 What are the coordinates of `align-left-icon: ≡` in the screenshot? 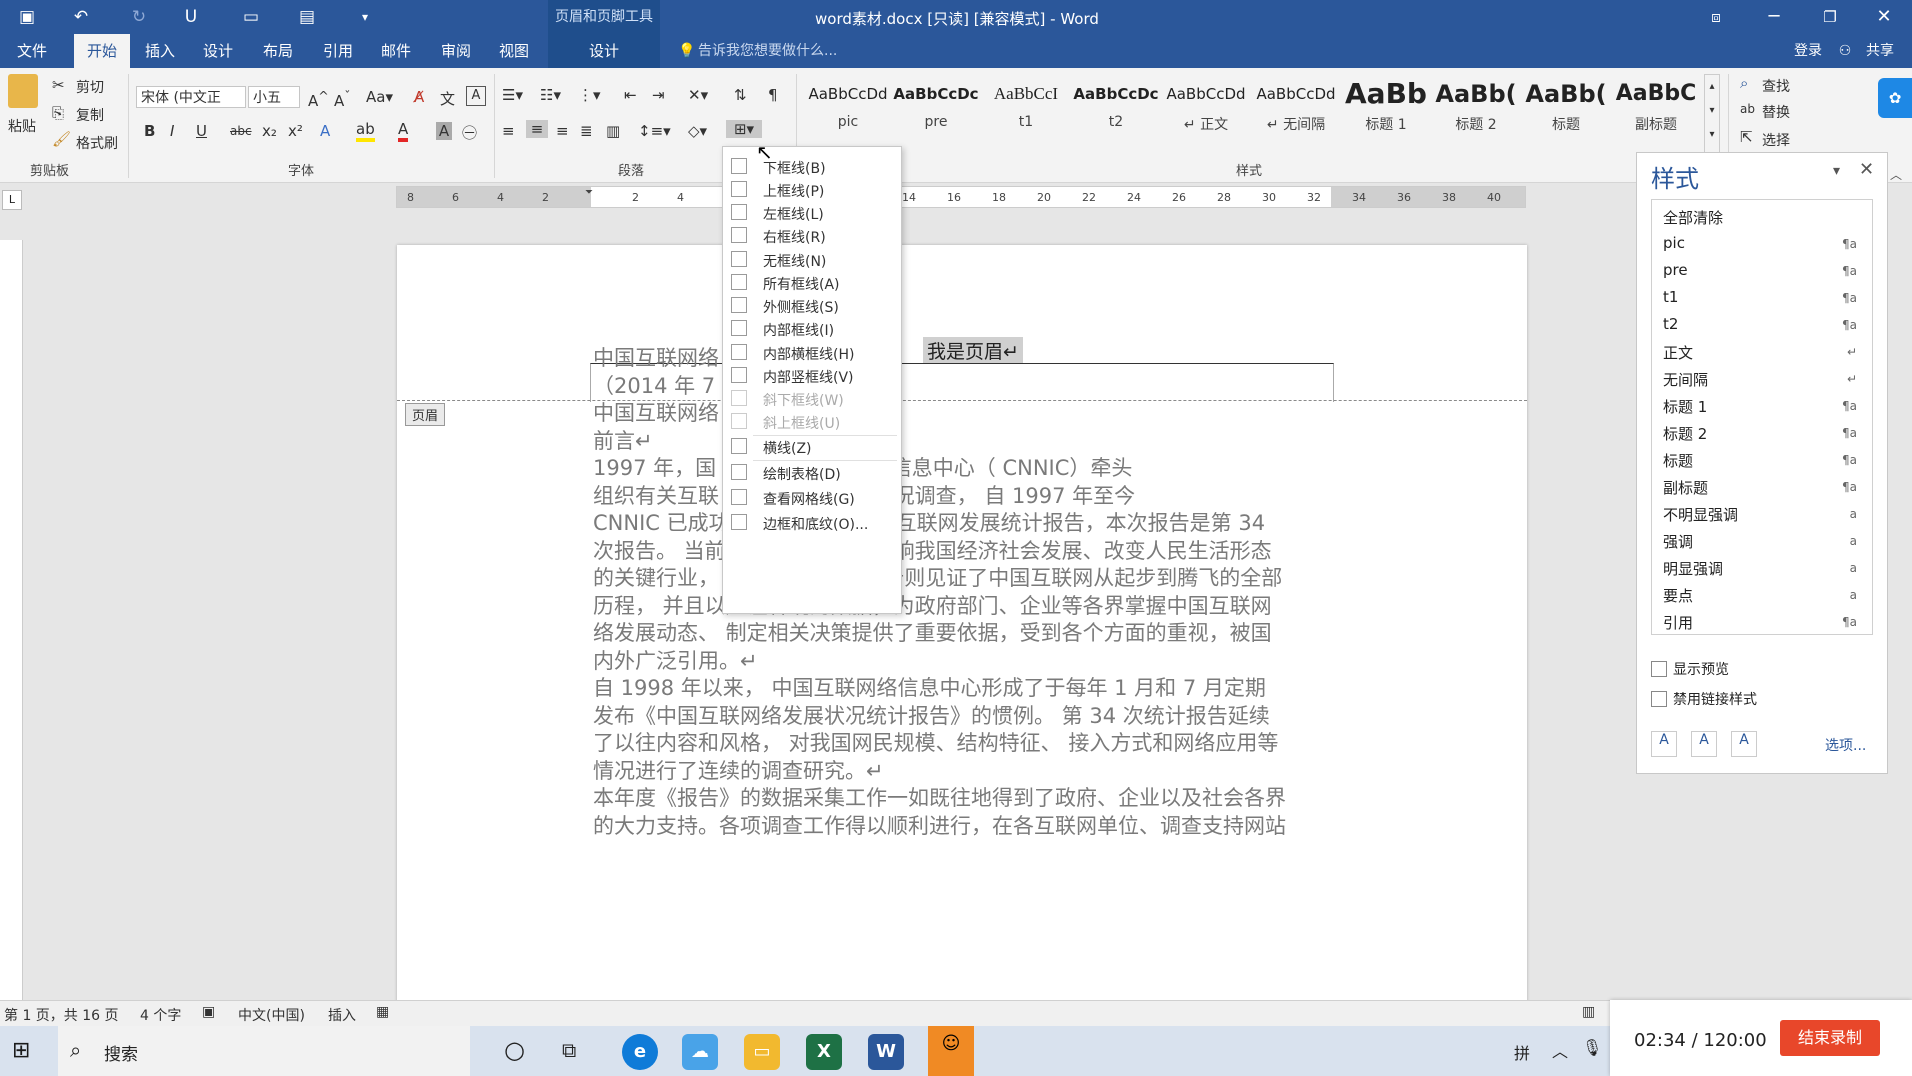 It's located at (508, 131).